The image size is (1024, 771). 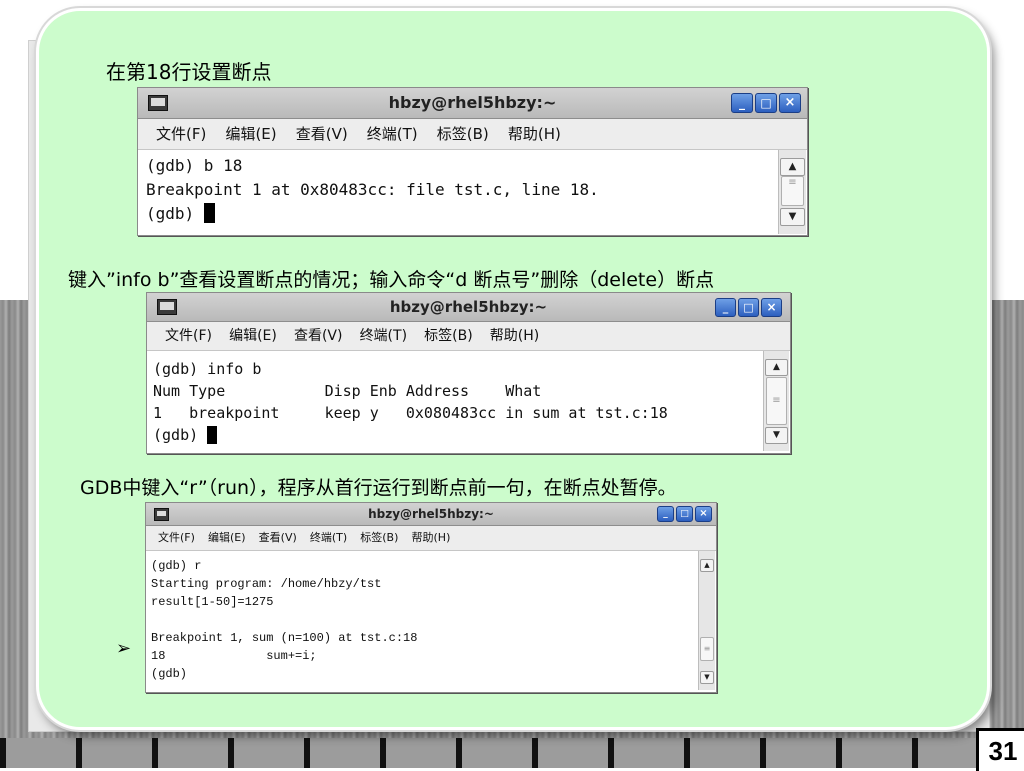 I want to click on output-line: 18 sum+=i;, so click(x=234, y=656).